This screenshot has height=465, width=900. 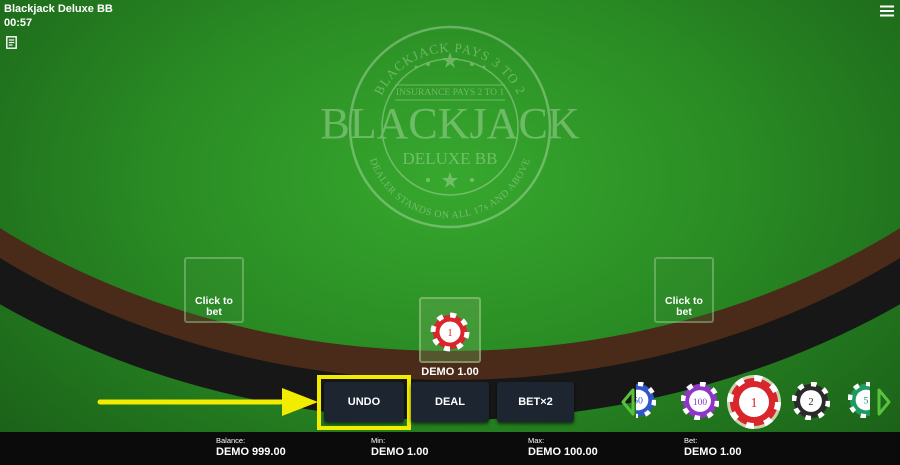 What do you see at coordinates (450, 93) in the screenshot?
I see `emblem-insurance: INSURANCE PAYS 2 TO 1` at bounding box center [450, 93].